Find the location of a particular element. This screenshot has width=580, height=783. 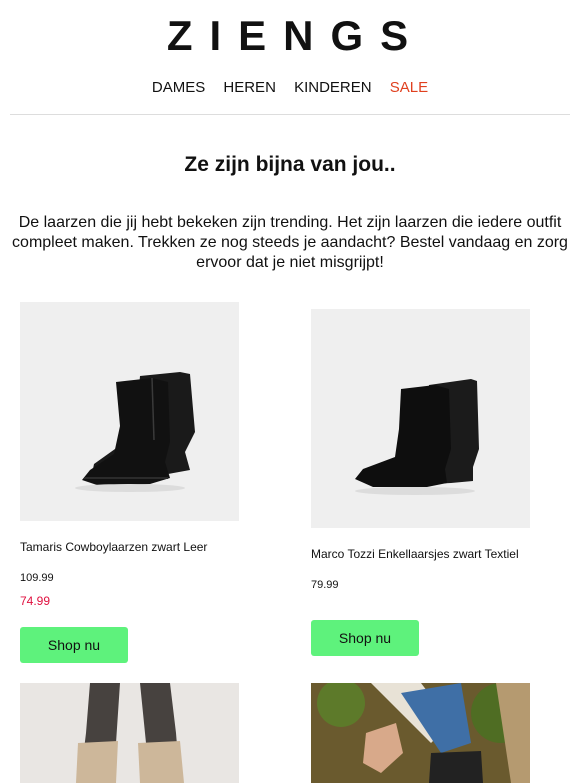

brand-logo: ZIENGS is located at coordinates (290, 36).